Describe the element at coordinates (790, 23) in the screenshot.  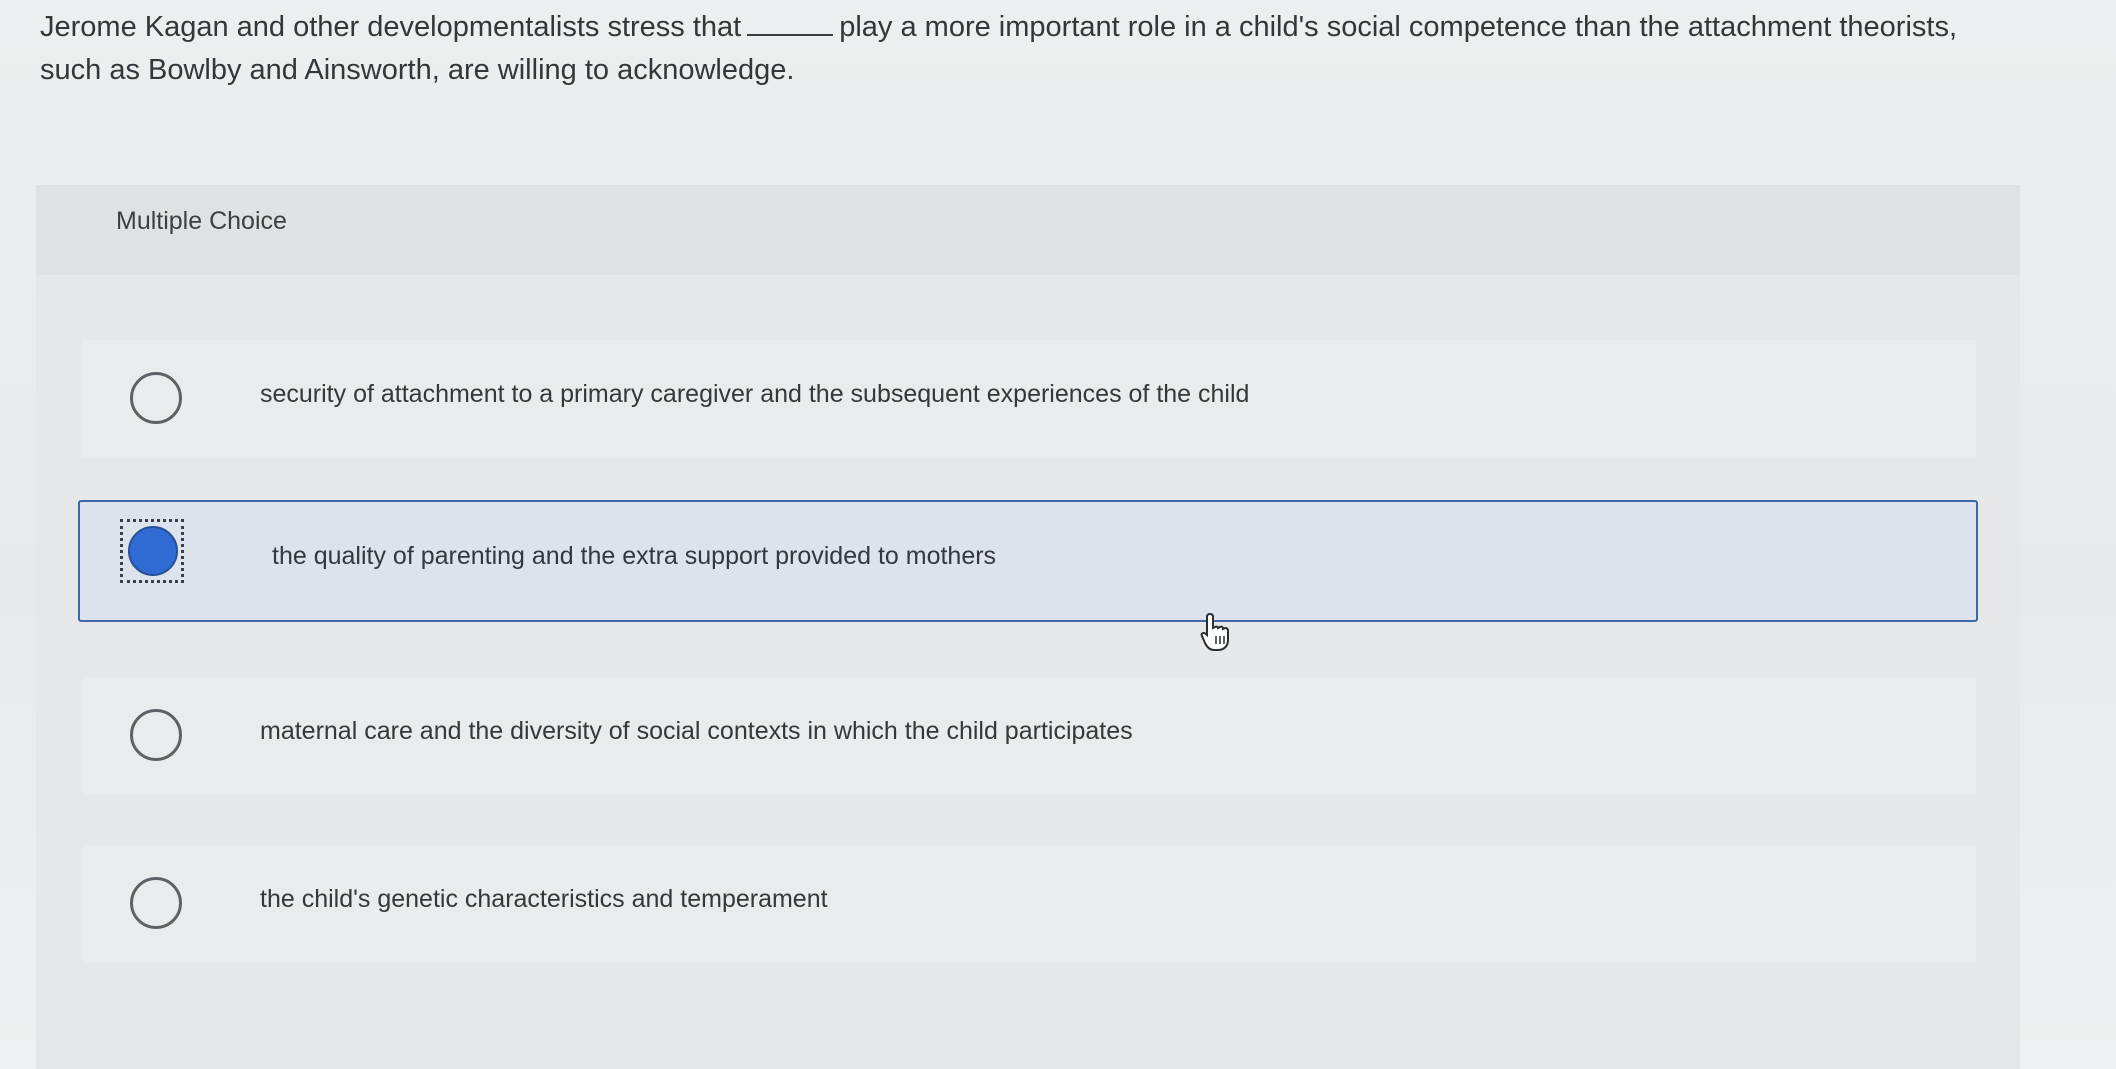
I see `answer-blank` at that location.